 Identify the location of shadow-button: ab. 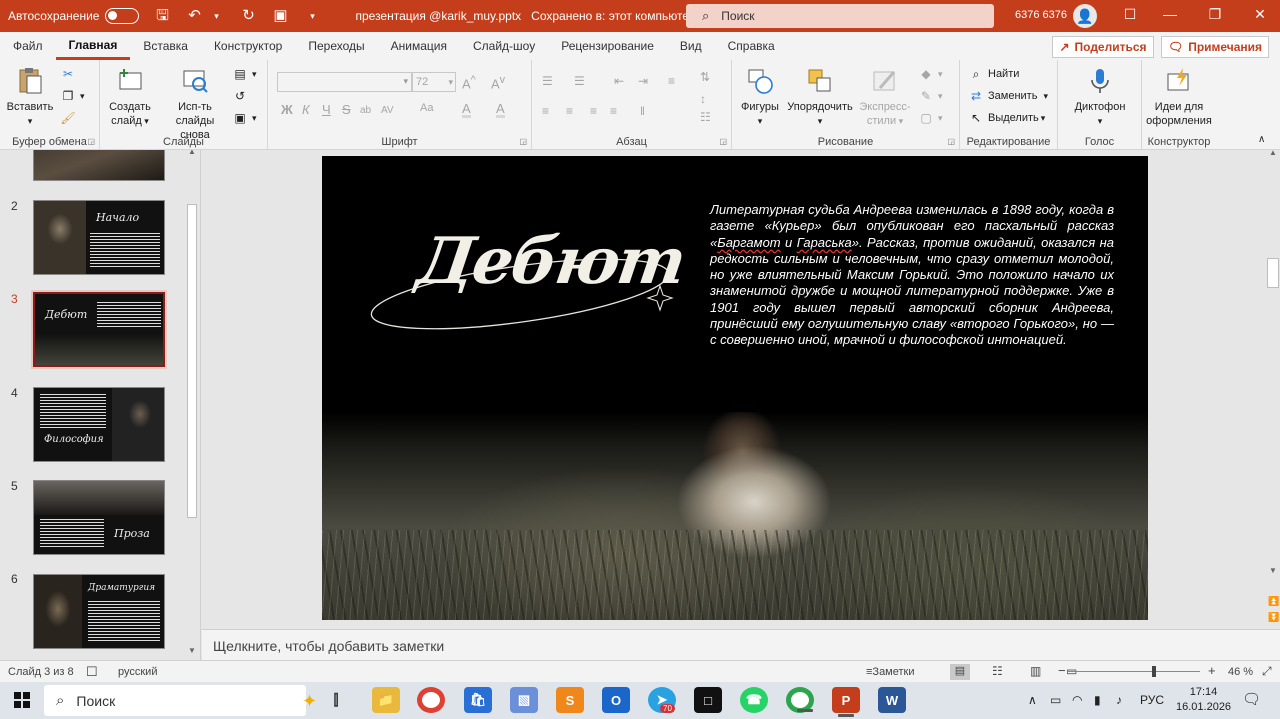
(365, 110).